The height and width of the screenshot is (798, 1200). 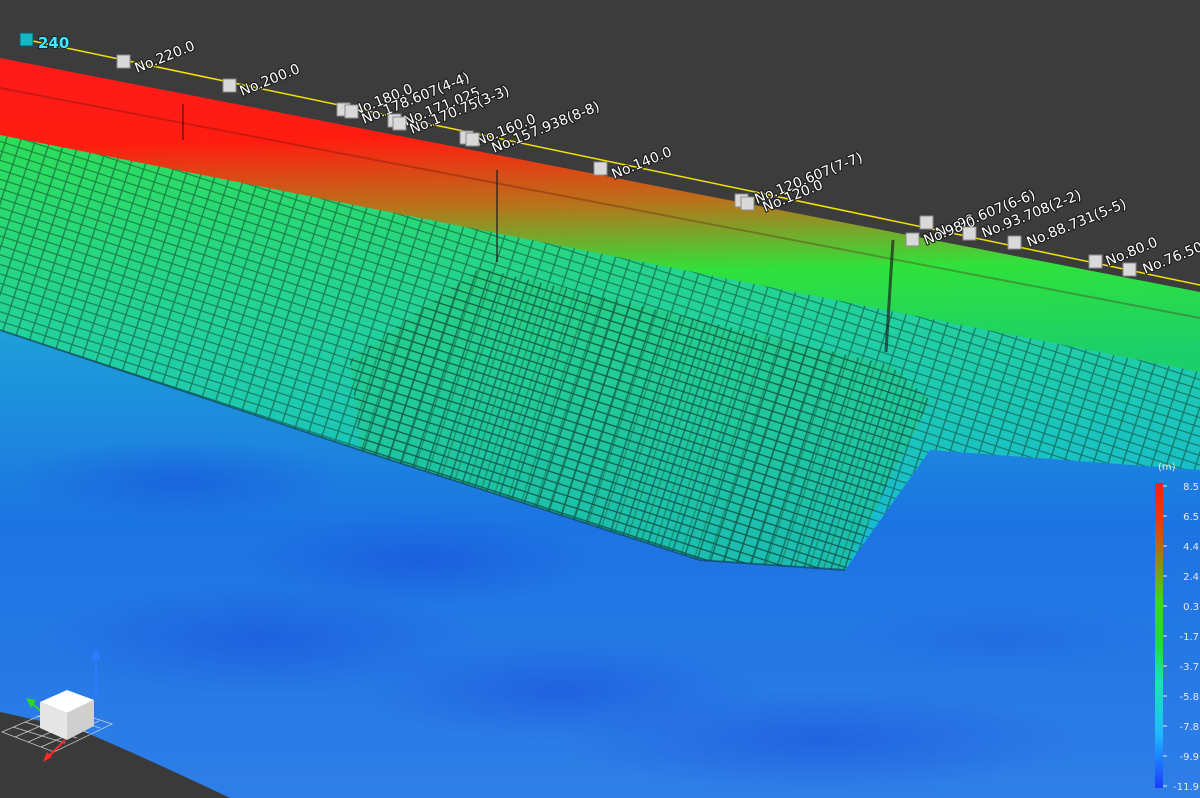 I want to click on station-marker: No.200.0, so click(x=262, y=80).